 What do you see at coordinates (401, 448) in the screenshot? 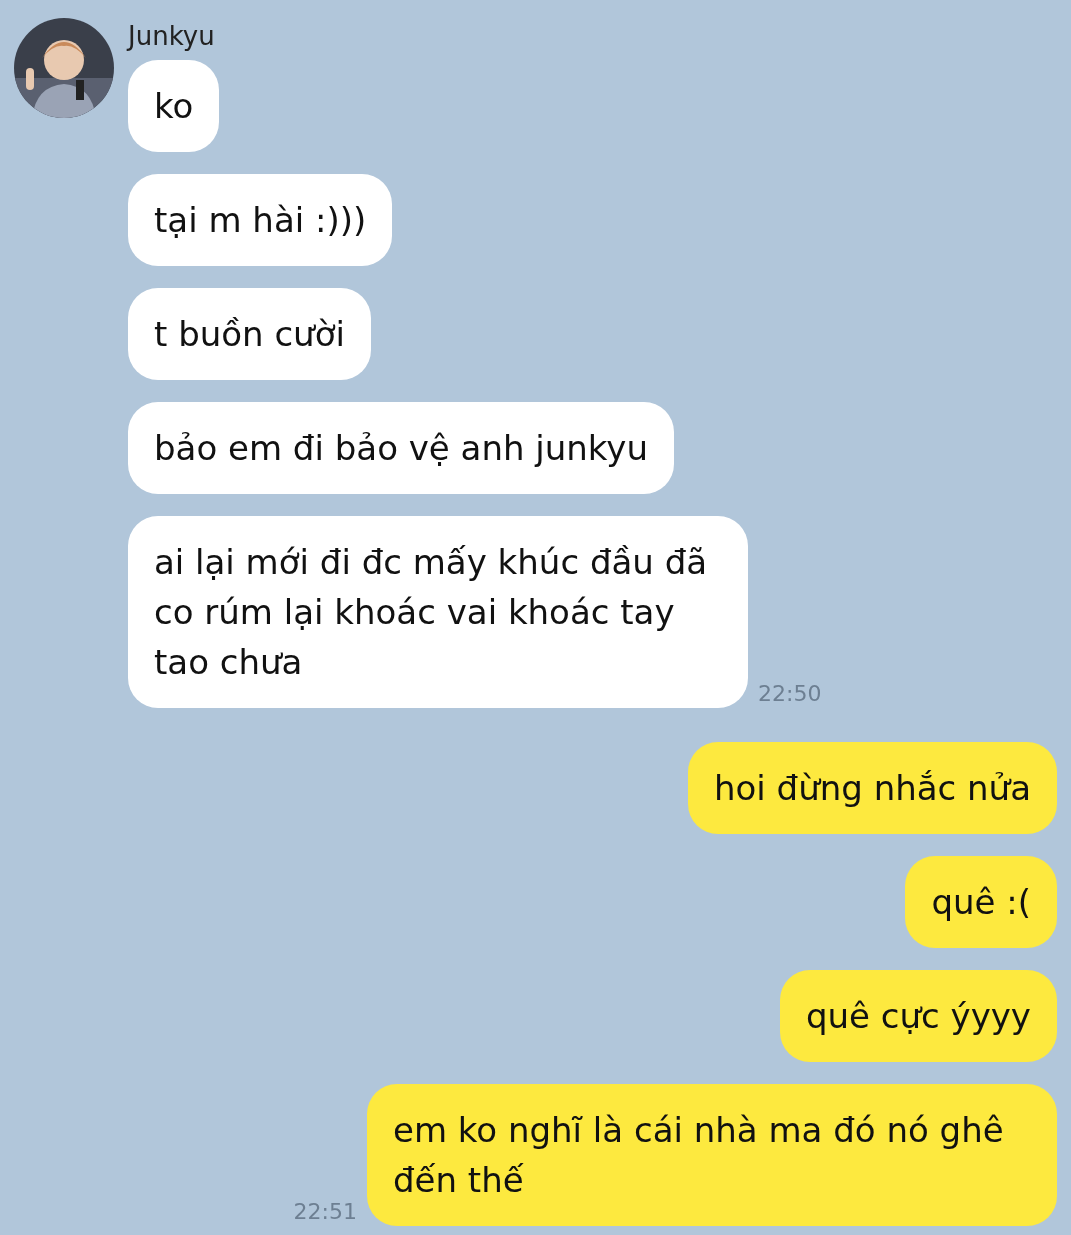
I see `received-message: bảo em đi bảo vệ anh junkyu` at bounding box center [401, 448].